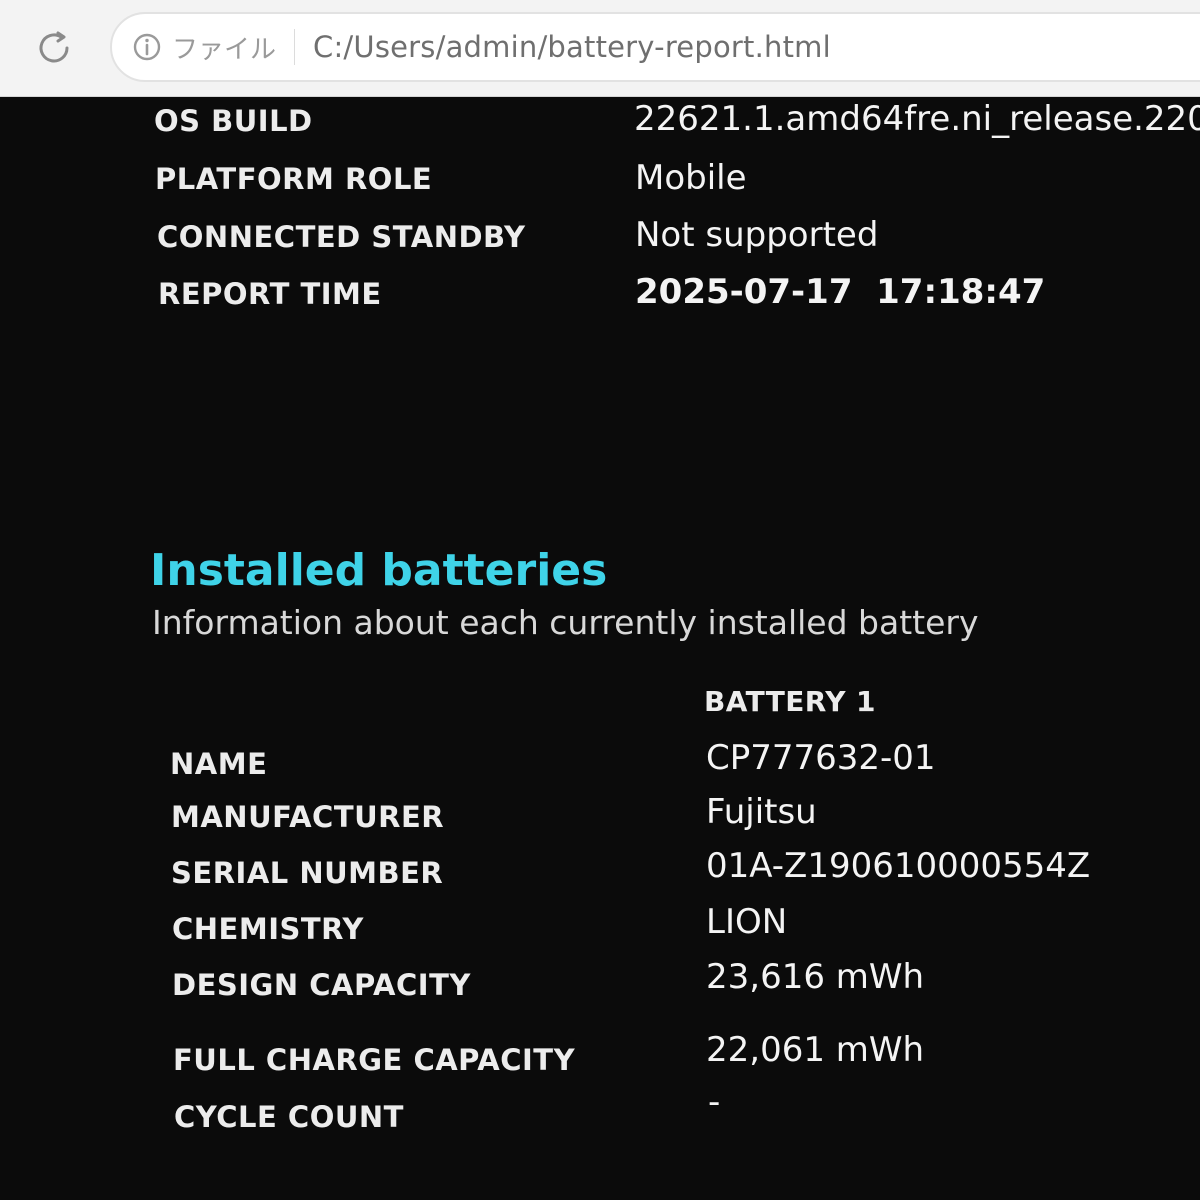 Image resolution: width=1200 pixels, height=1200 pixels. I want to click on reload-icon, so click(54, 47).